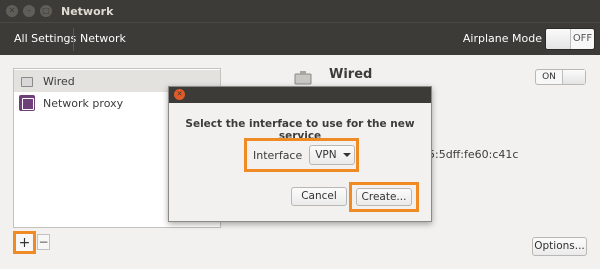 The image size is (600, 269). What do you see at coordinates (582, 38) in the screenshot?
I see `airplane-mode-state: OFF` at bounding box center [582, 38].